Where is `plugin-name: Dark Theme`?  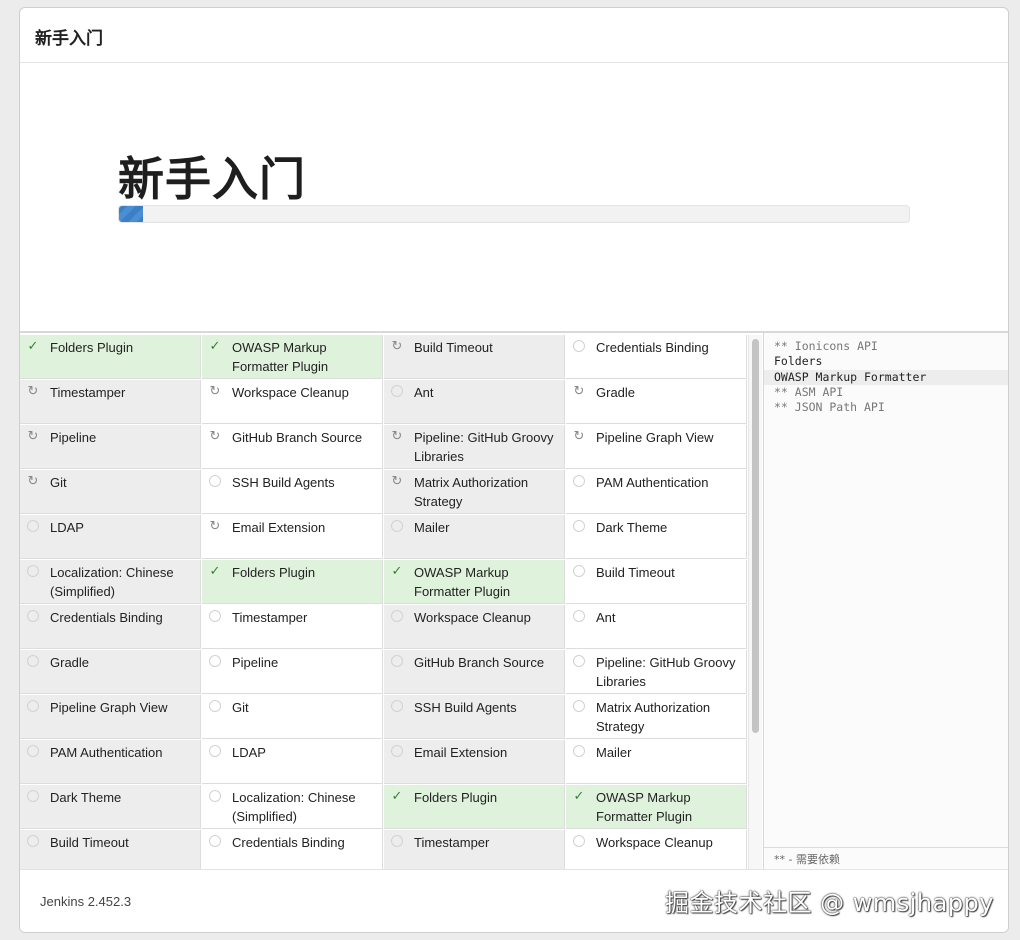
plugin-name: Dark Theme is located at coordinates (86, 797).